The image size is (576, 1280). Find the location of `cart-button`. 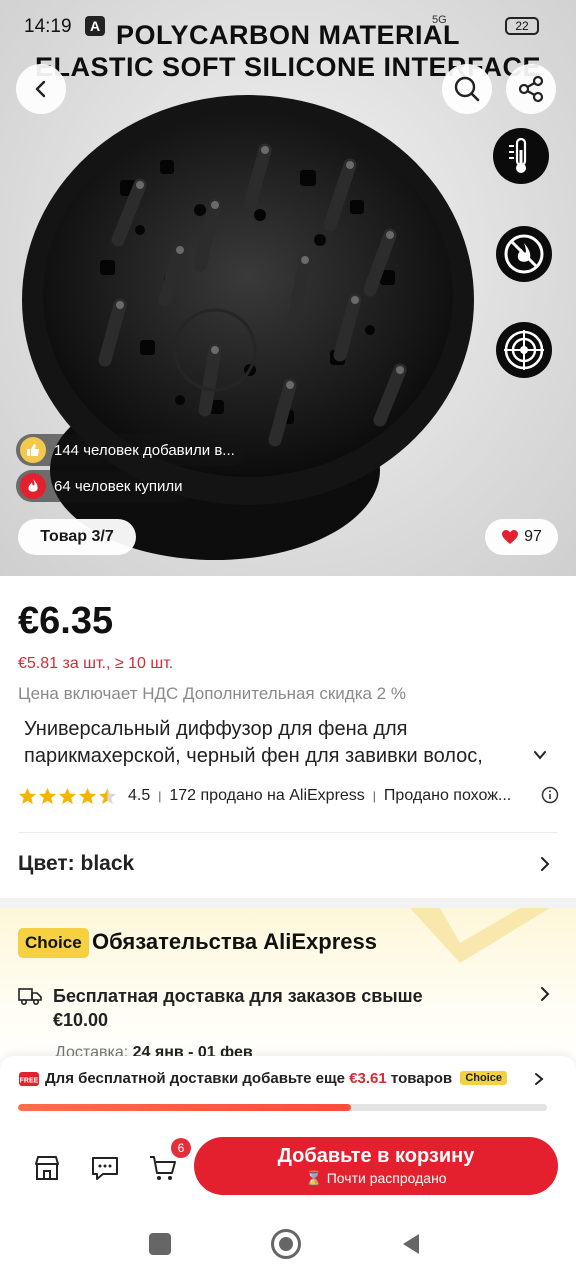

cart-button is located at coordinates (163, 1168).